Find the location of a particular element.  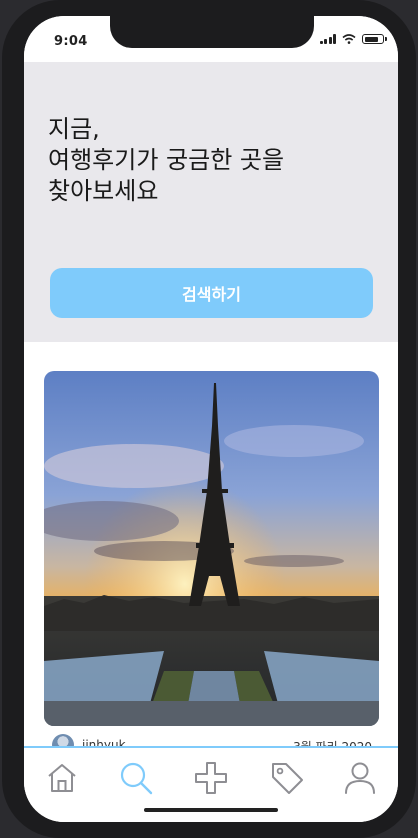

search-button: 검색하기 is located at coordinates (211, 293).